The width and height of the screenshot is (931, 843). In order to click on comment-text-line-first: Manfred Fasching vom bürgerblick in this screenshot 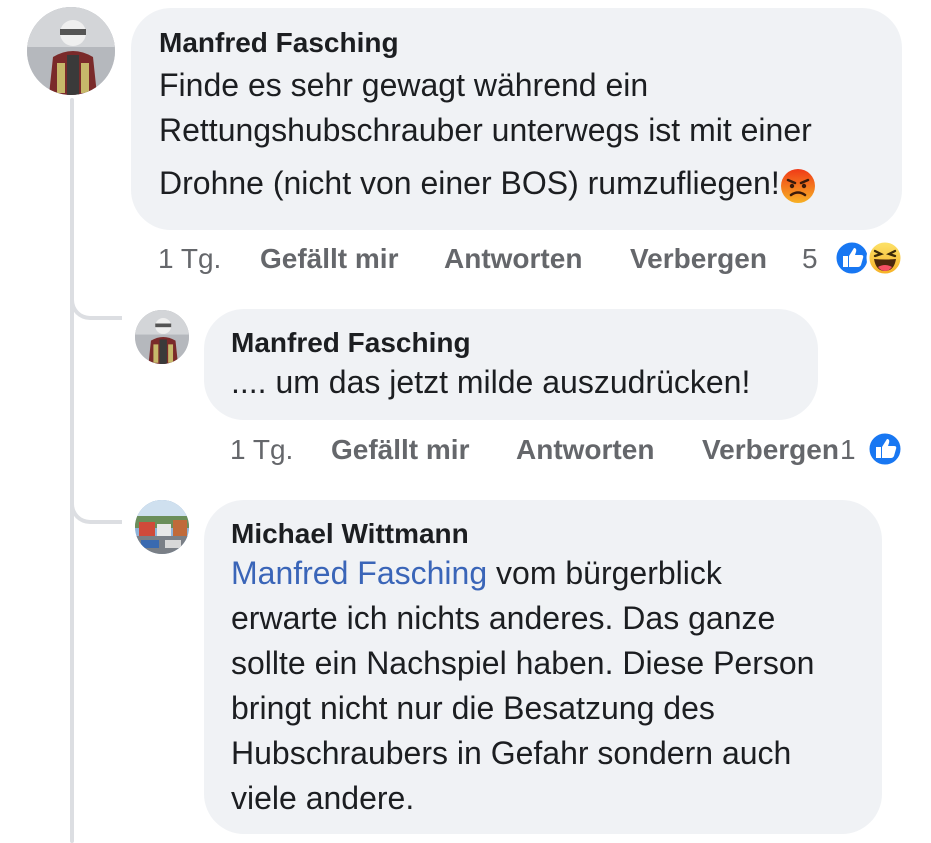, I will do `click(556, 573)`.